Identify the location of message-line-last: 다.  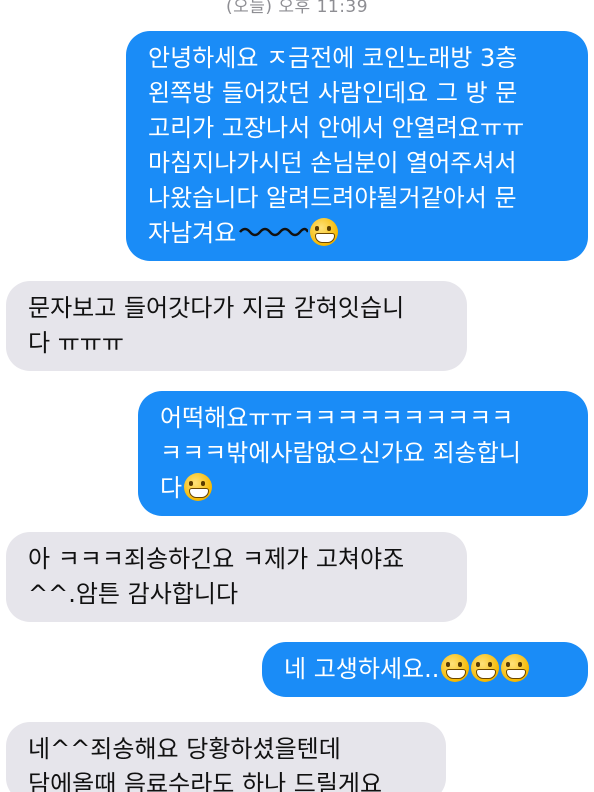
(363, 488).